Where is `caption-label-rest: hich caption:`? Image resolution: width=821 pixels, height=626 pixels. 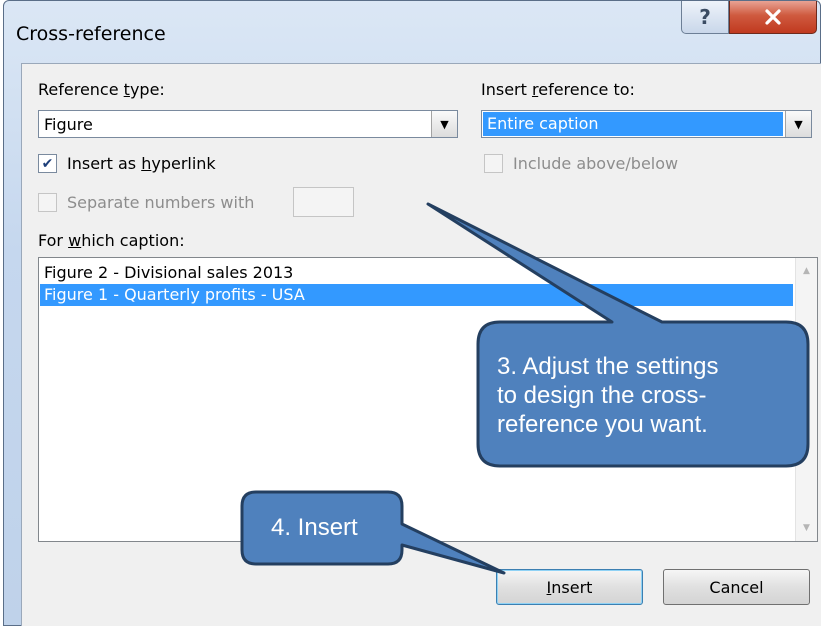 caption-label-rest: hich caption: is located at coordinates (133, 240).